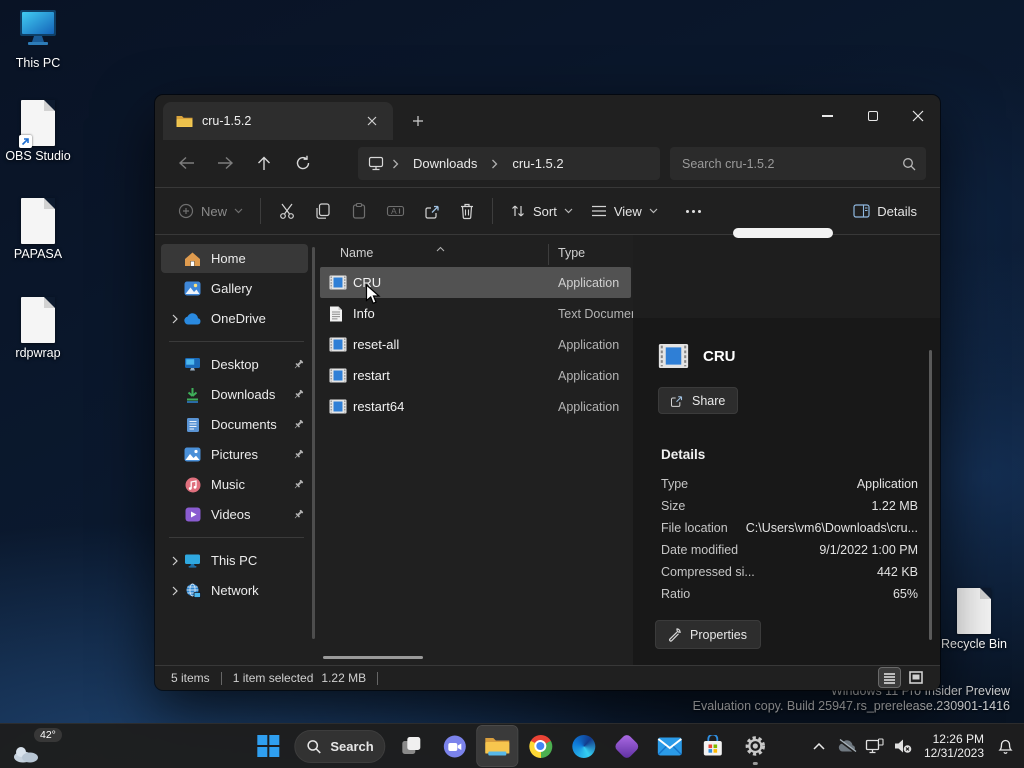 Image resolution: width=1024 pixels, height=768 pixels. Describe the element at coordinates (234, 454) in the screenshot. I see `sidebar-item-pictures: Pictures` at that location.